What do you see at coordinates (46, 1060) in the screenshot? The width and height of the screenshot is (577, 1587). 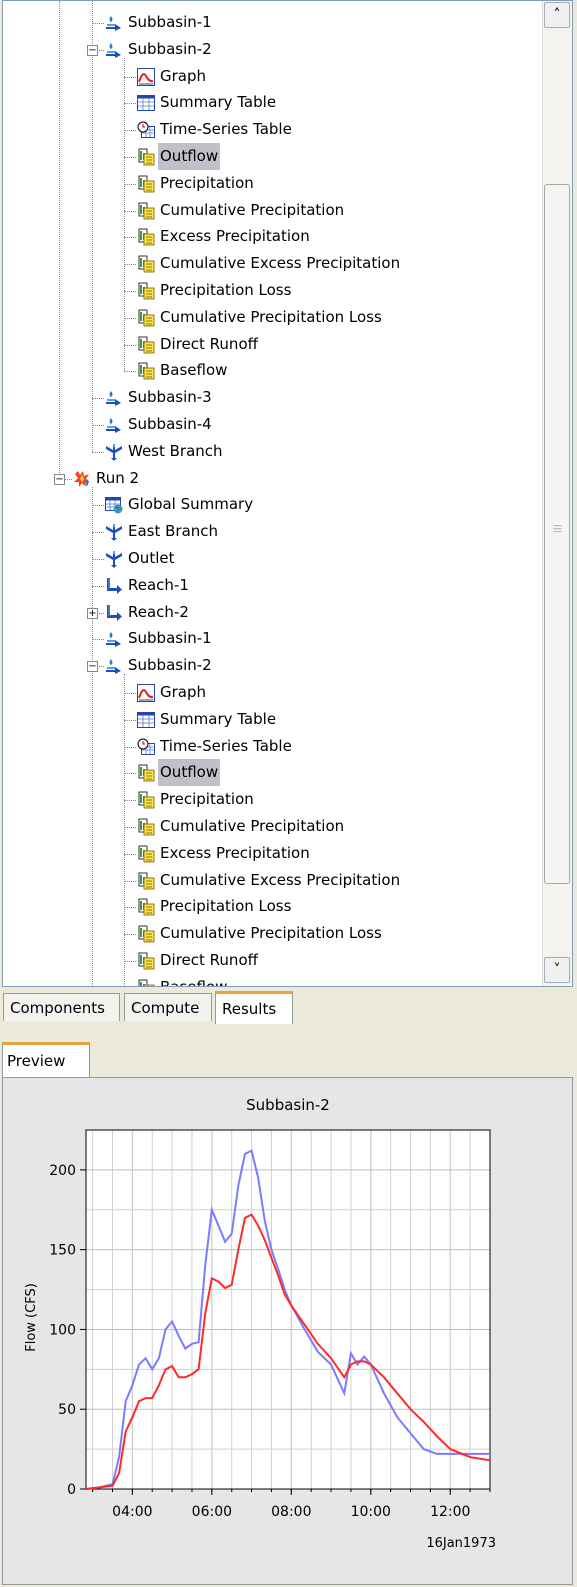 I see `tab-preview: Preview` at bounding box center [46, 1060].